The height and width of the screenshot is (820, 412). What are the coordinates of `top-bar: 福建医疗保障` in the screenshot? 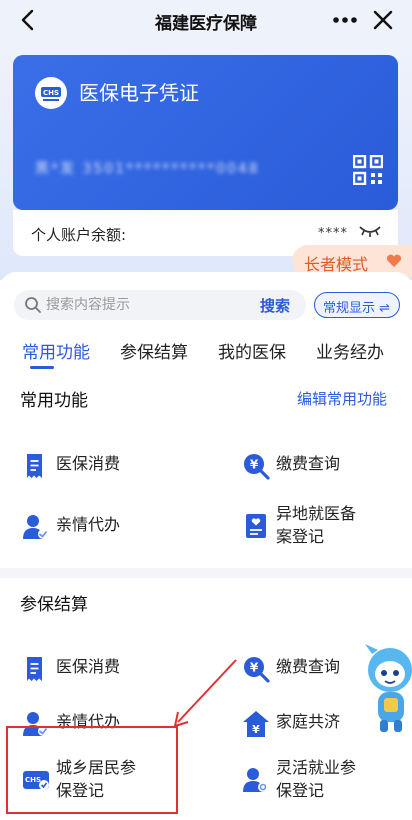 It's located at (206, 20).